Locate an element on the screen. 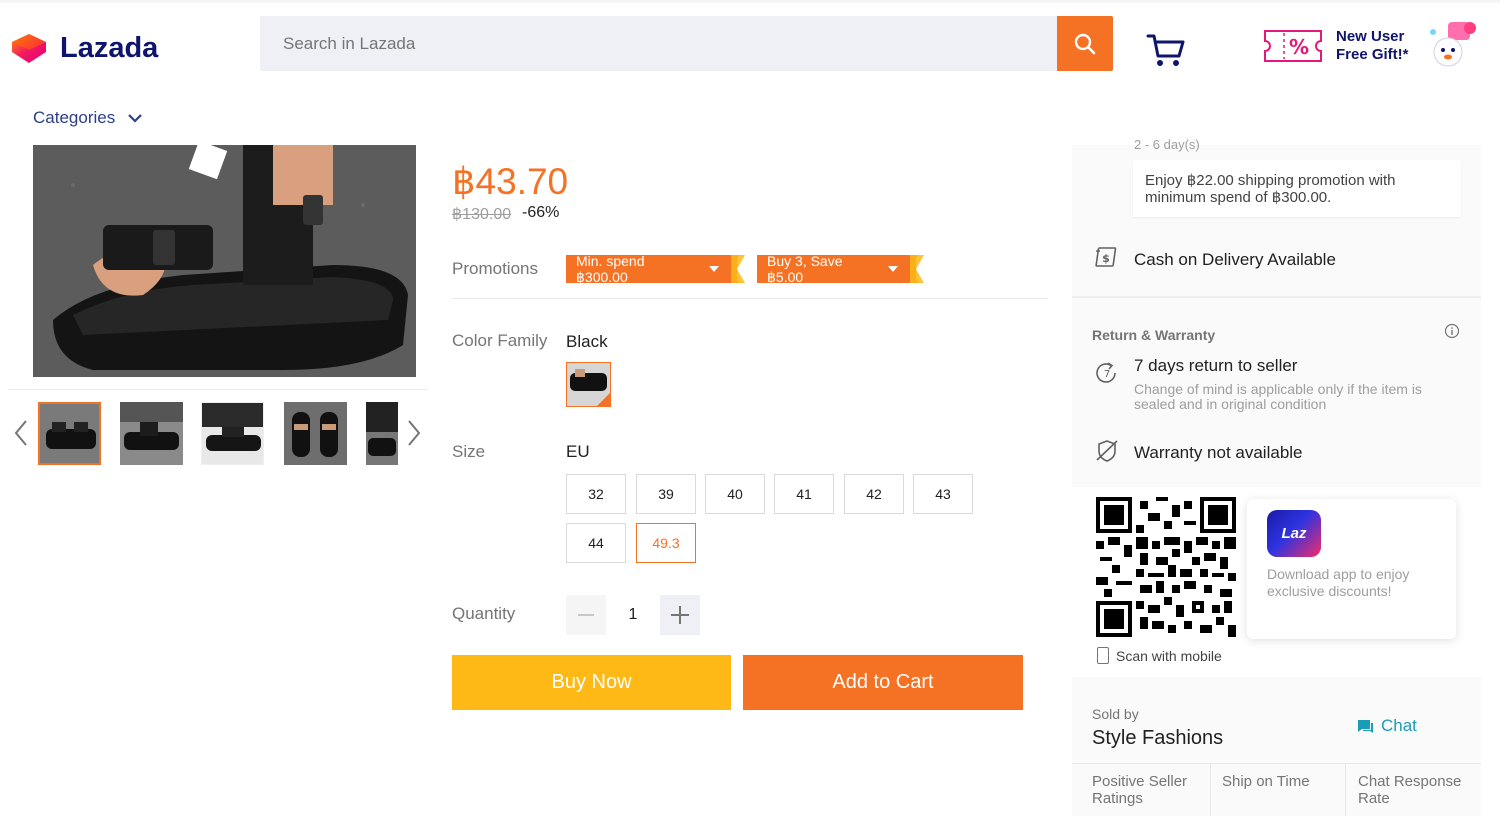 The height and width of the screenshot is (816, 1500). info-icon is located at coordinates (1452, 331).